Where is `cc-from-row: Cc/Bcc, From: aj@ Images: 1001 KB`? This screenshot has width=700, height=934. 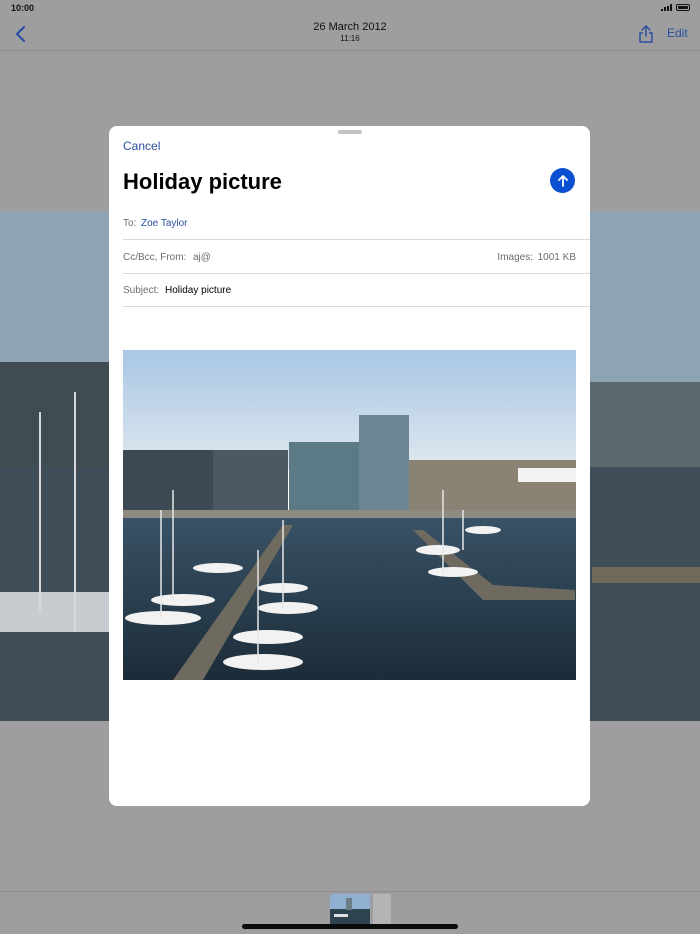
cc-from-row: Cc/Bcc, From: aj@ Images: 1001 KB is located at coordinates (356, 257).